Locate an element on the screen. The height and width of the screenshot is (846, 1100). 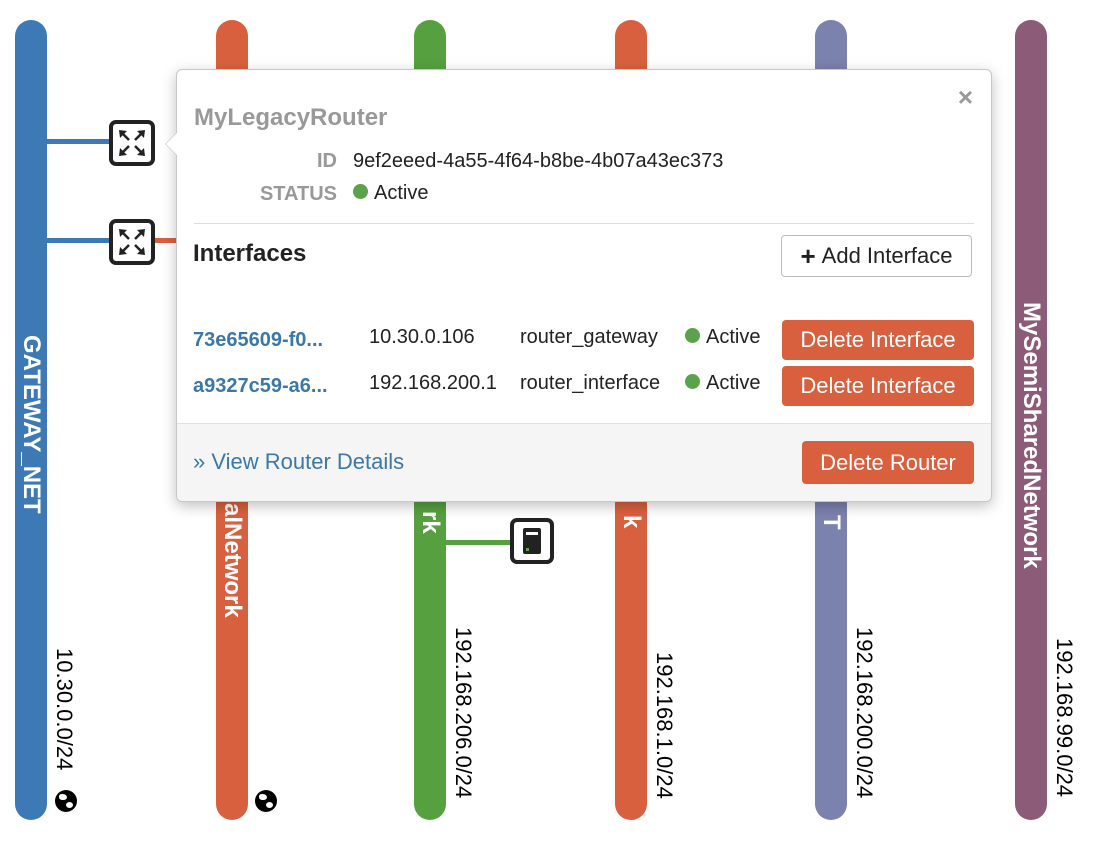
close-icon: × is located at coordinates (965, 97).